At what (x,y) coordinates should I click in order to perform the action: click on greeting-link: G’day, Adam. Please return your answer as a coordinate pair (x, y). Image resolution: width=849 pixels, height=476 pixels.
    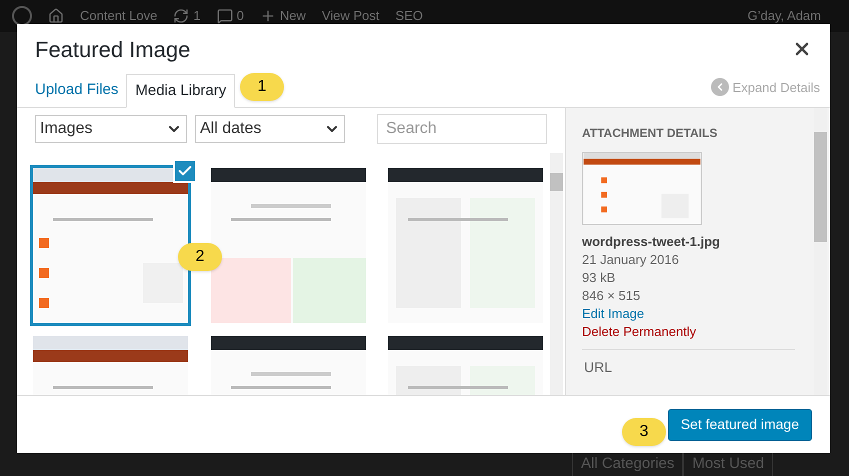
    Looking at the image, I should click on (784, 16).